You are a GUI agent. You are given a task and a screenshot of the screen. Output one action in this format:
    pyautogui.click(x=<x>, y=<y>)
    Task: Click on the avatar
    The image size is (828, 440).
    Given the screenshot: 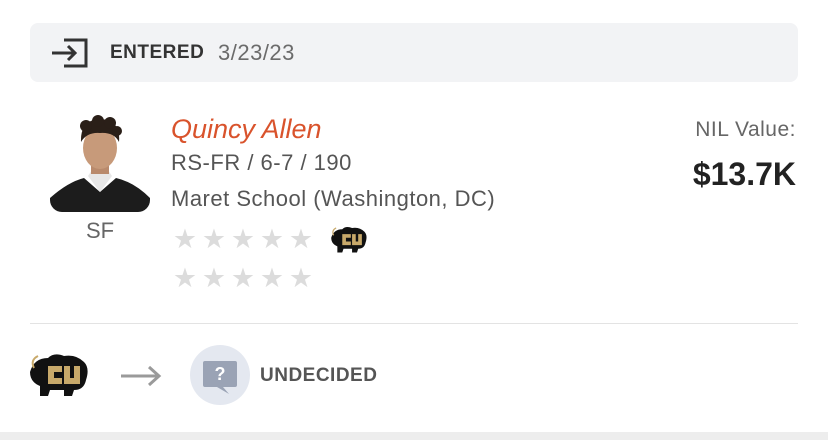 What is the action you would take?
    pyautogui.click(x=100, y=162)
    